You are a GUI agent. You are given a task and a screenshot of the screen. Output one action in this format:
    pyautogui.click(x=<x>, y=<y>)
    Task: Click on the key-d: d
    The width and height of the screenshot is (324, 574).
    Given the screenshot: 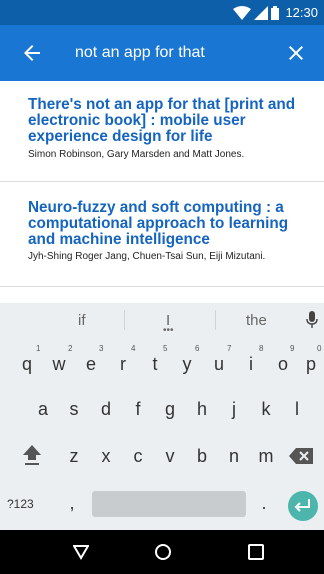 What is the action you would take?
    pyautogui.click(x=106, y=409)
    